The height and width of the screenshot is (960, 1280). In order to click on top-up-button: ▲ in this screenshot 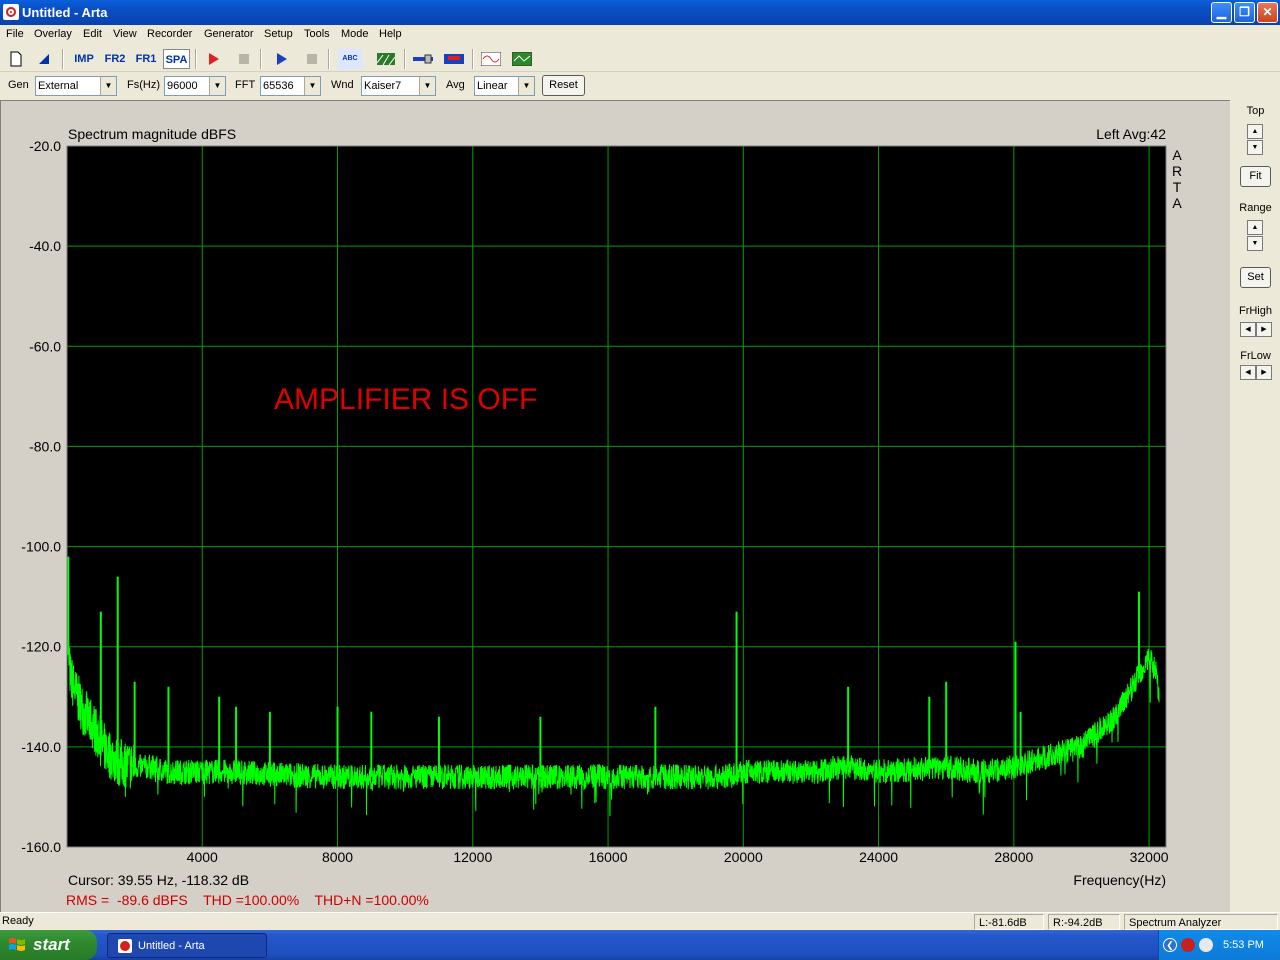, I will do `click(1255, 131)`.